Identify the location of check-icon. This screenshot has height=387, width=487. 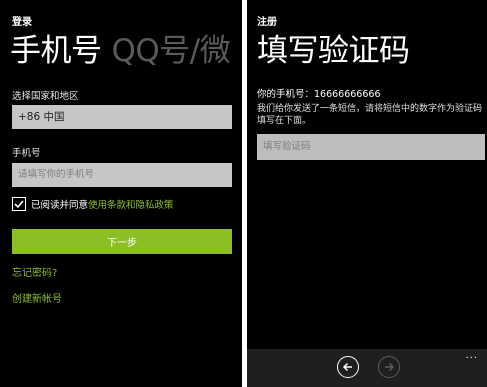
(19, 204).